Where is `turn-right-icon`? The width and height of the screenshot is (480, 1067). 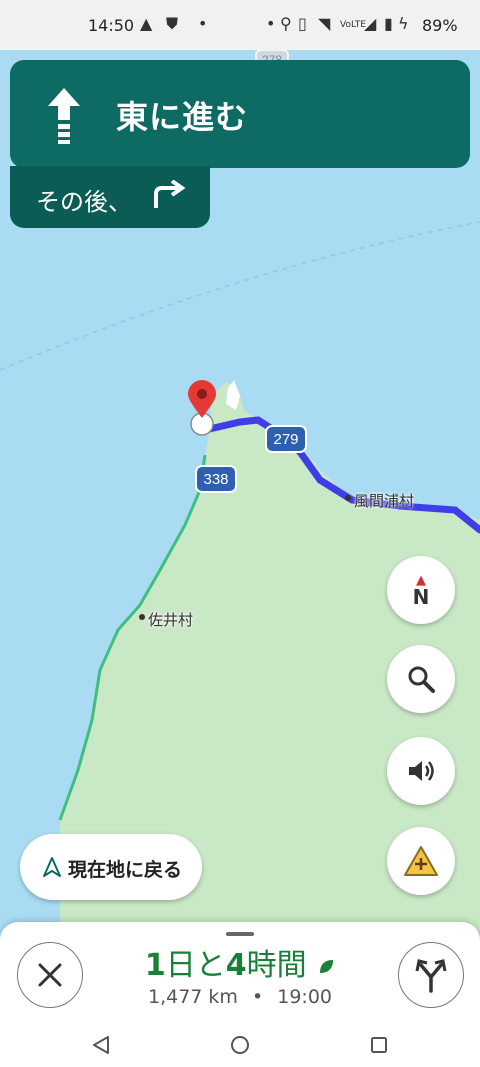
turn-right-icon is located at coordinates (170, 194).